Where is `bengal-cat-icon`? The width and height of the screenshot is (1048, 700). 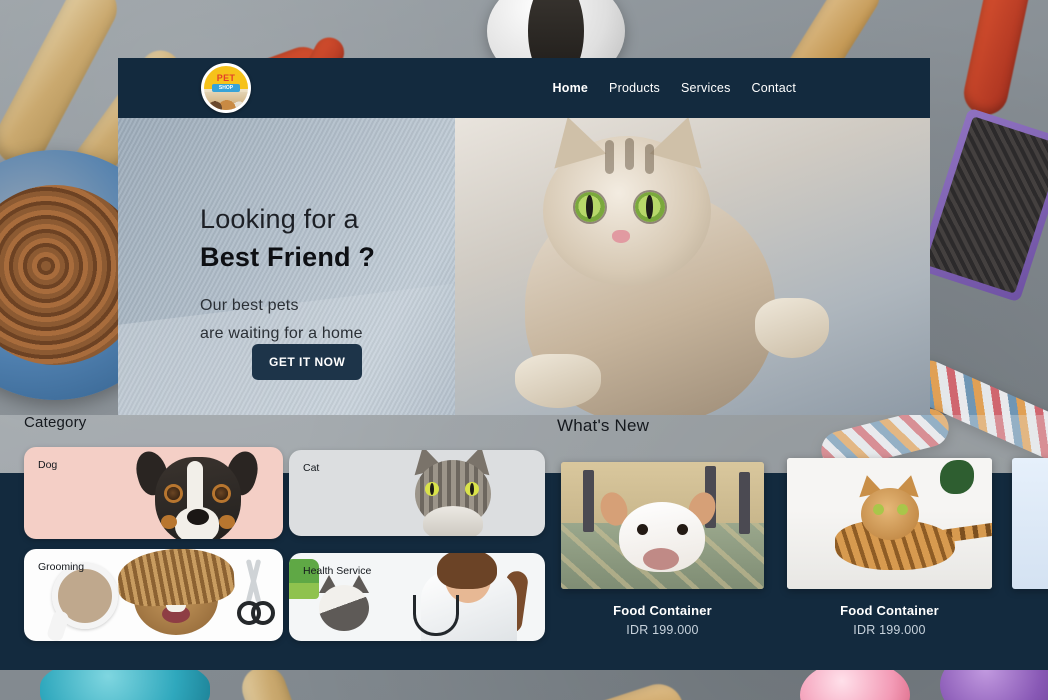 bengal-cat-icon is located at coordinates (913, 523).